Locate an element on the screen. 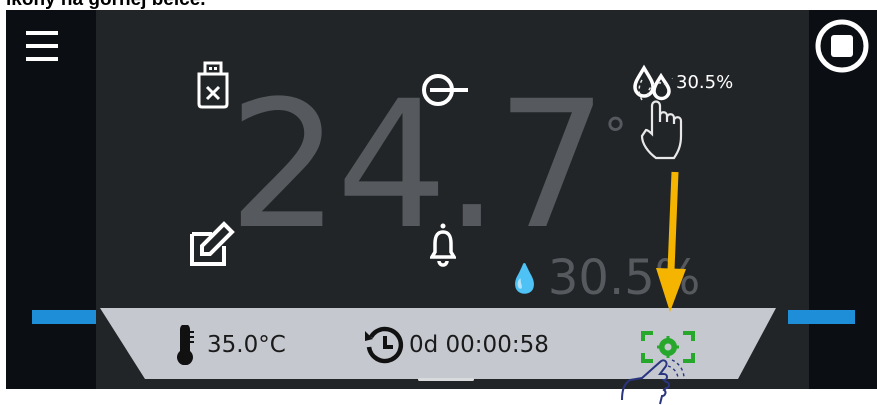 The height and width of the screenshot is (405, 877). thermometer-icon is located at coordinates (185, 345).